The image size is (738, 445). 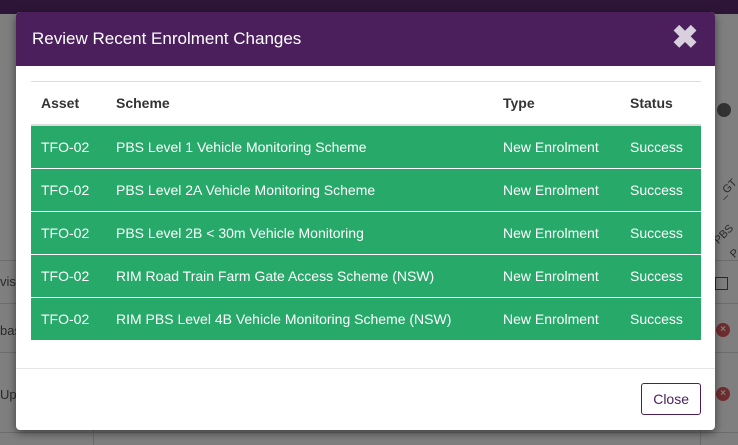 What do you see at coordinates (671, 399) in the screenshot?
I see `close-button: Close` at bounding box center [671, 399].